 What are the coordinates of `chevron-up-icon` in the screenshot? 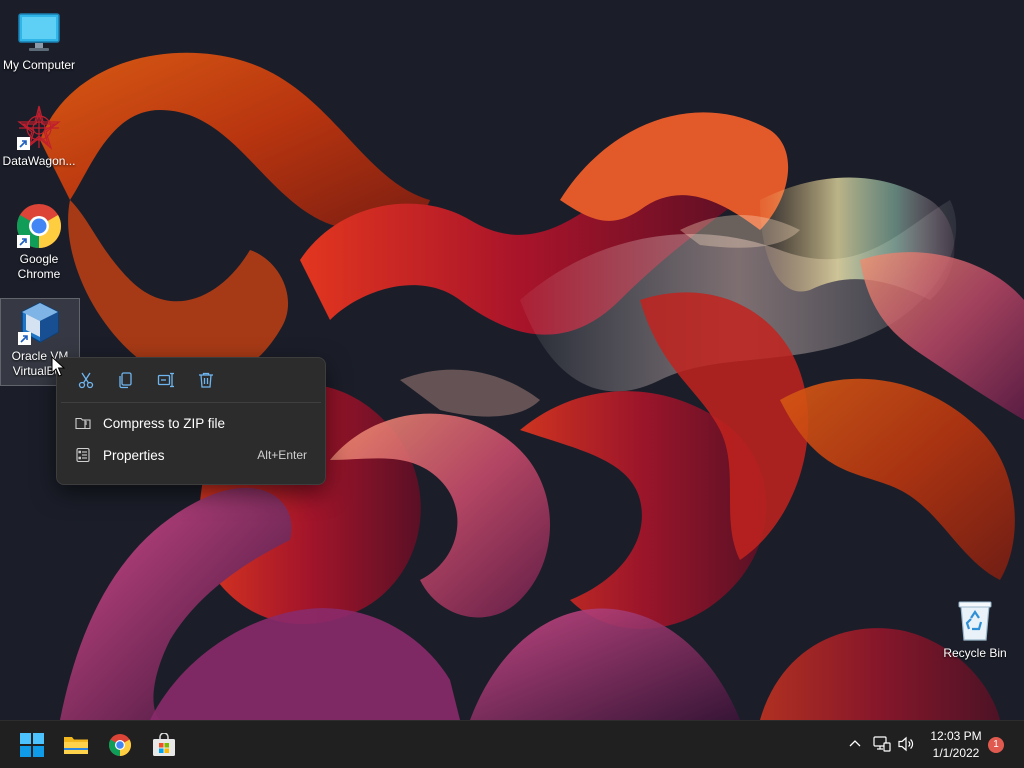 It's located at (855, 743).